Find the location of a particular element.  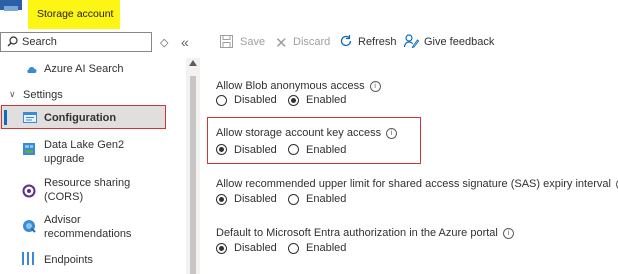

sidebar-item-azure-ai-search: Azure AI Search is located at coordinates (84, 69).